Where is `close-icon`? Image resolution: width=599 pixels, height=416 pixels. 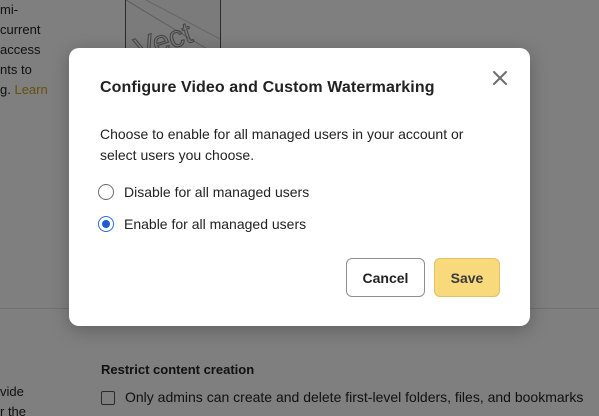
close-icon is located at coordinates (500, 78).